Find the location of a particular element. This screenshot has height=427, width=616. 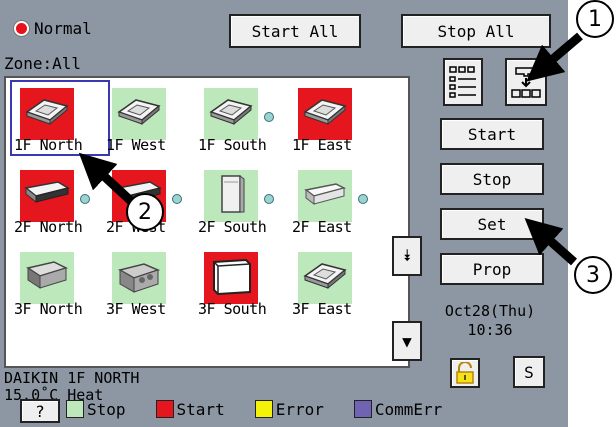

callout-2: 2 is located at coordinates (145, 212).